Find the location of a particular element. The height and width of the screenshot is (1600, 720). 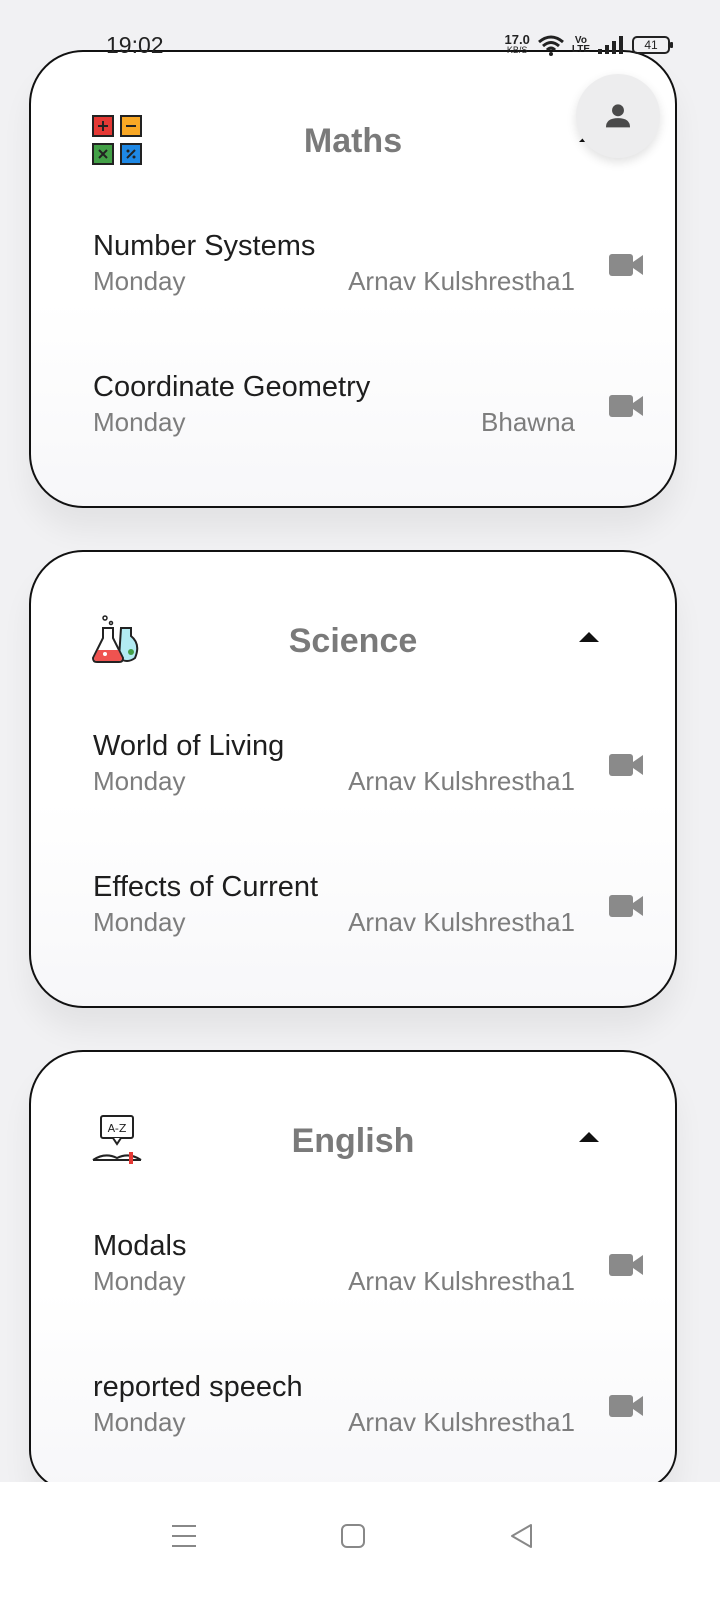

lesson-title: Effects of Current is located at coordinates (206, 887).